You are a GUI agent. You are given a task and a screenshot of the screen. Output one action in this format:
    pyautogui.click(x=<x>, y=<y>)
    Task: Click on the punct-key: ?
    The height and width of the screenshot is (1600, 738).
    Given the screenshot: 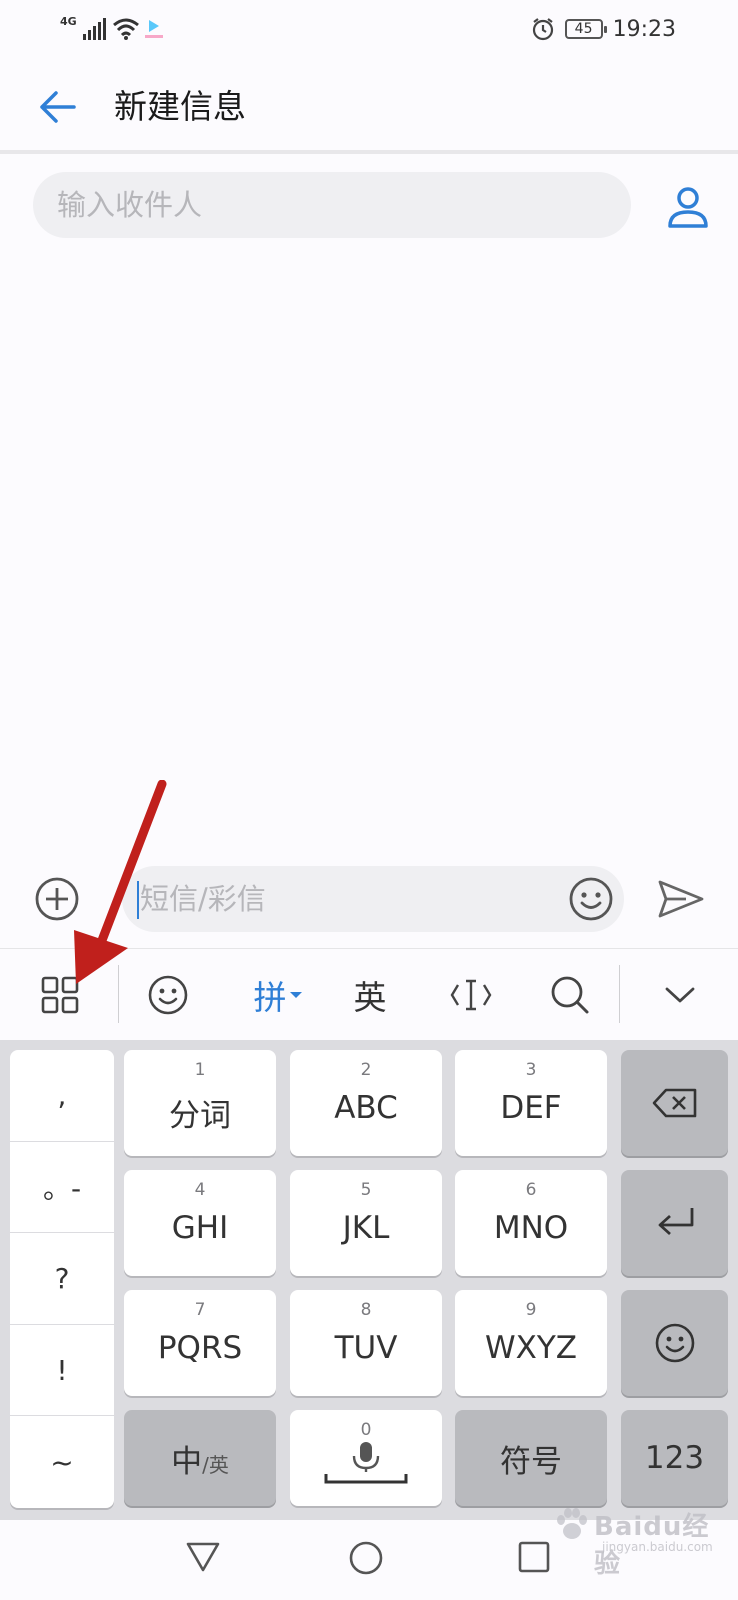 What is the action you would take?
    pyautogui.click(x=62, y=1279)
    